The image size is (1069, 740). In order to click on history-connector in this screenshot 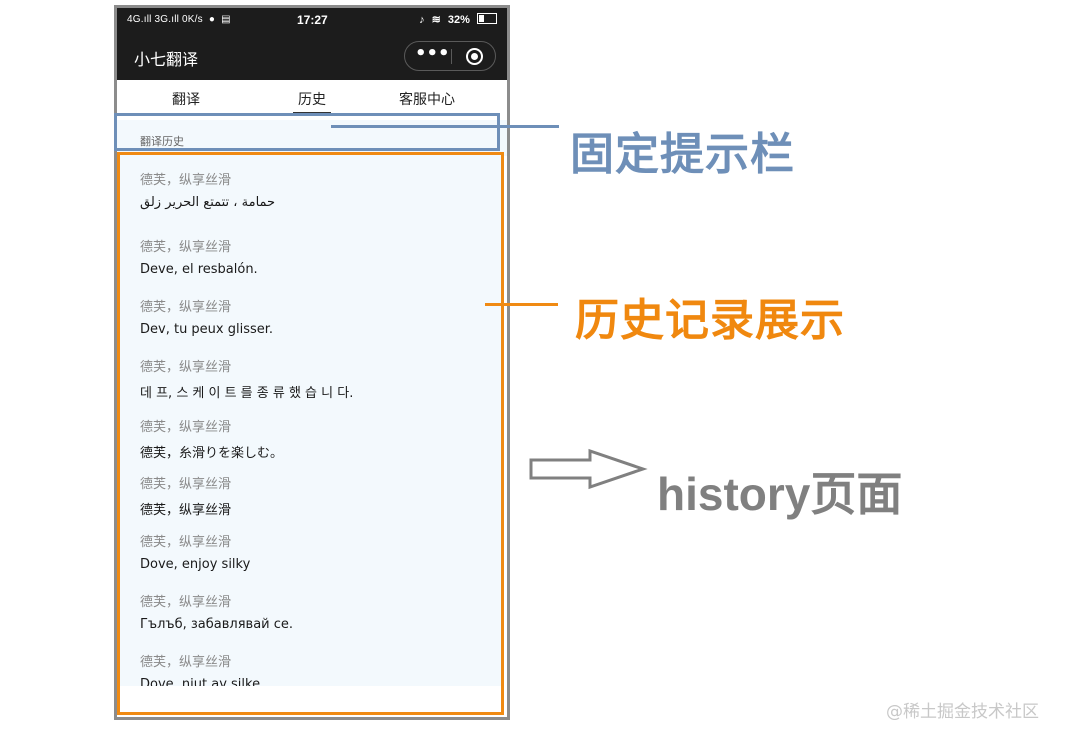, I will do `click(521, 304)`.